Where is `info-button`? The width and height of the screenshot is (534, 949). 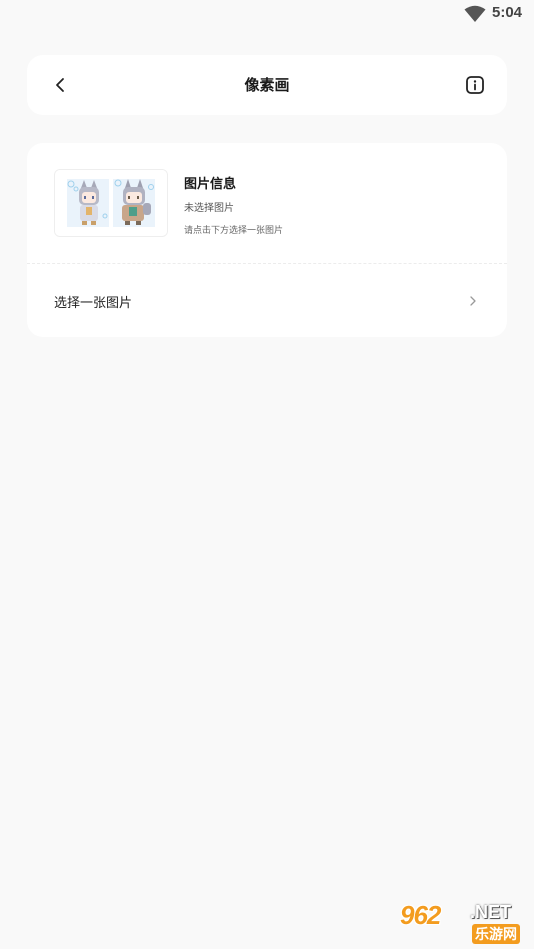
info-button is located at coordinates (475, 85).